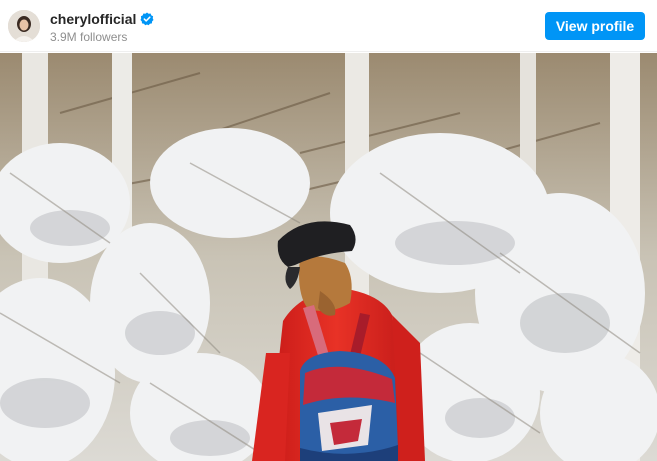 This screenshot has height=461, width=657. I want to click on username-row: cherylofficial, so click(102, 19).